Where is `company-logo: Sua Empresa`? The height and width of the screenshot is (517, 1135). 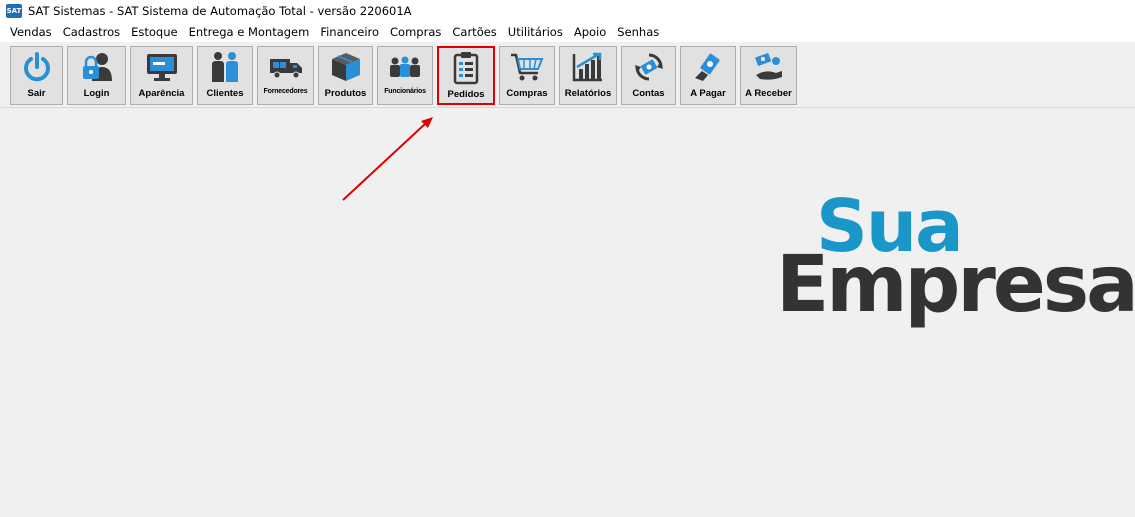
company-logo: Sua Empresa is located at coordinates (955, 267).